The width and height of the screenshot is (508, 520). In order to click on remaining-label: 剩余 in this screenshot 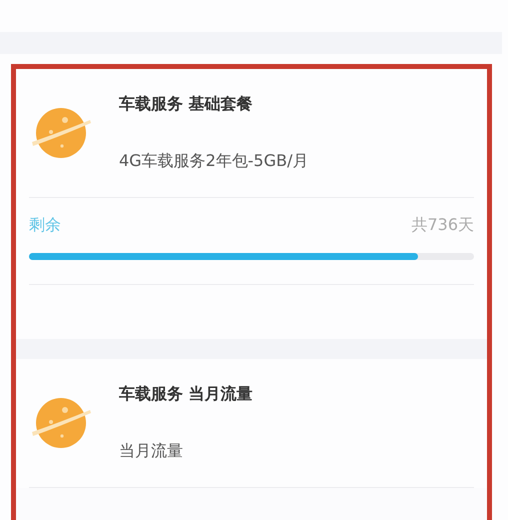, I will do `click(45, 225)`.